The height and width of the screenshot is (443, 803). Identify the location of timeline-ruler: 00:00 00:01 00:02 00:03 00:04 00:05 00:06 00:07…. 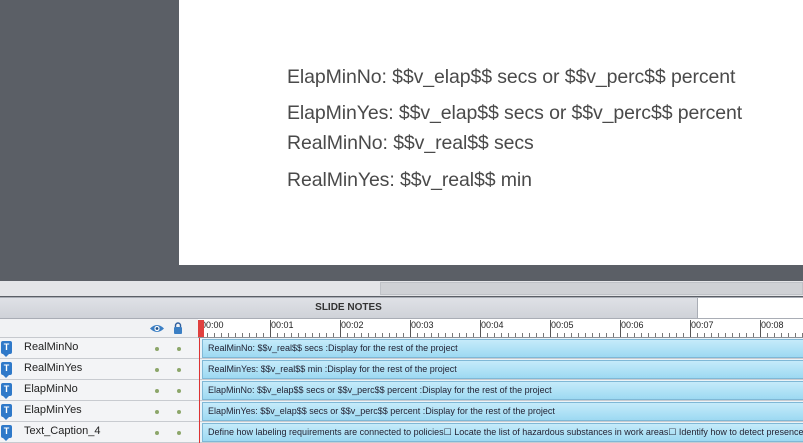
(500, 328).